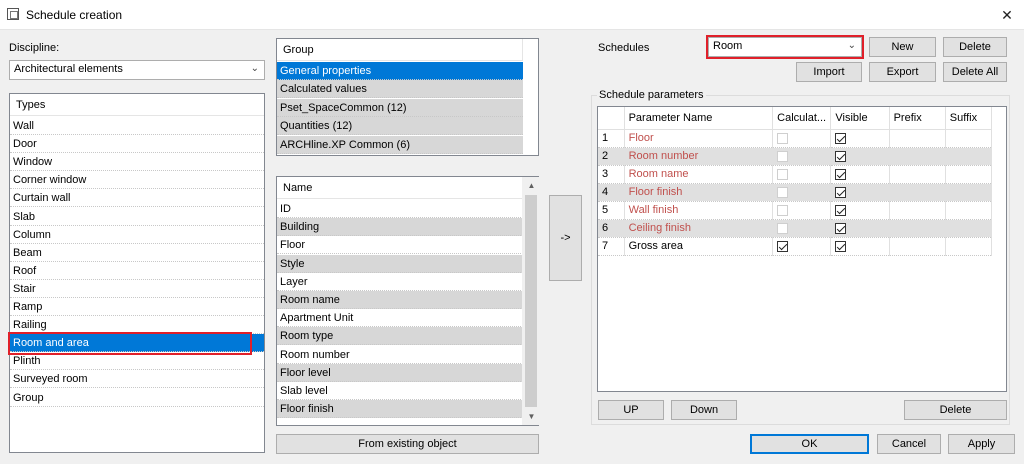 The height and width of the screenshot is (464, 1024). What do you see at coordinates (699, 246) in the screenshot?
I see `parameter-name: Gross area` at bounding box center [699, 246].